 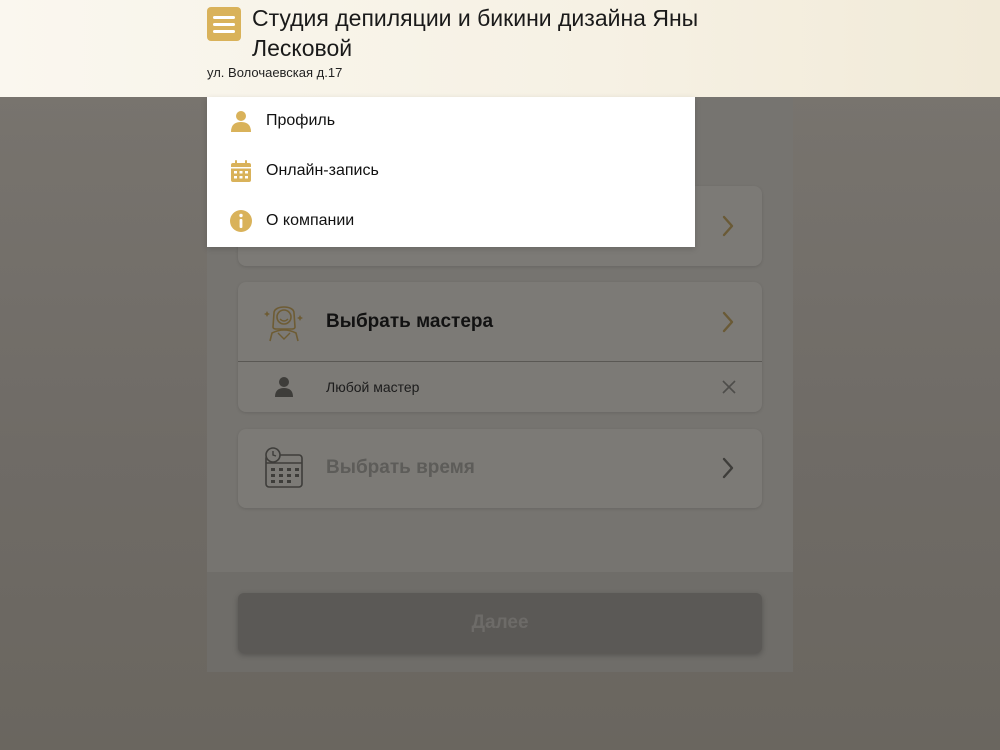 I want to click on choose-master-label: Выбрать мастера, so click(x=410, y=321).